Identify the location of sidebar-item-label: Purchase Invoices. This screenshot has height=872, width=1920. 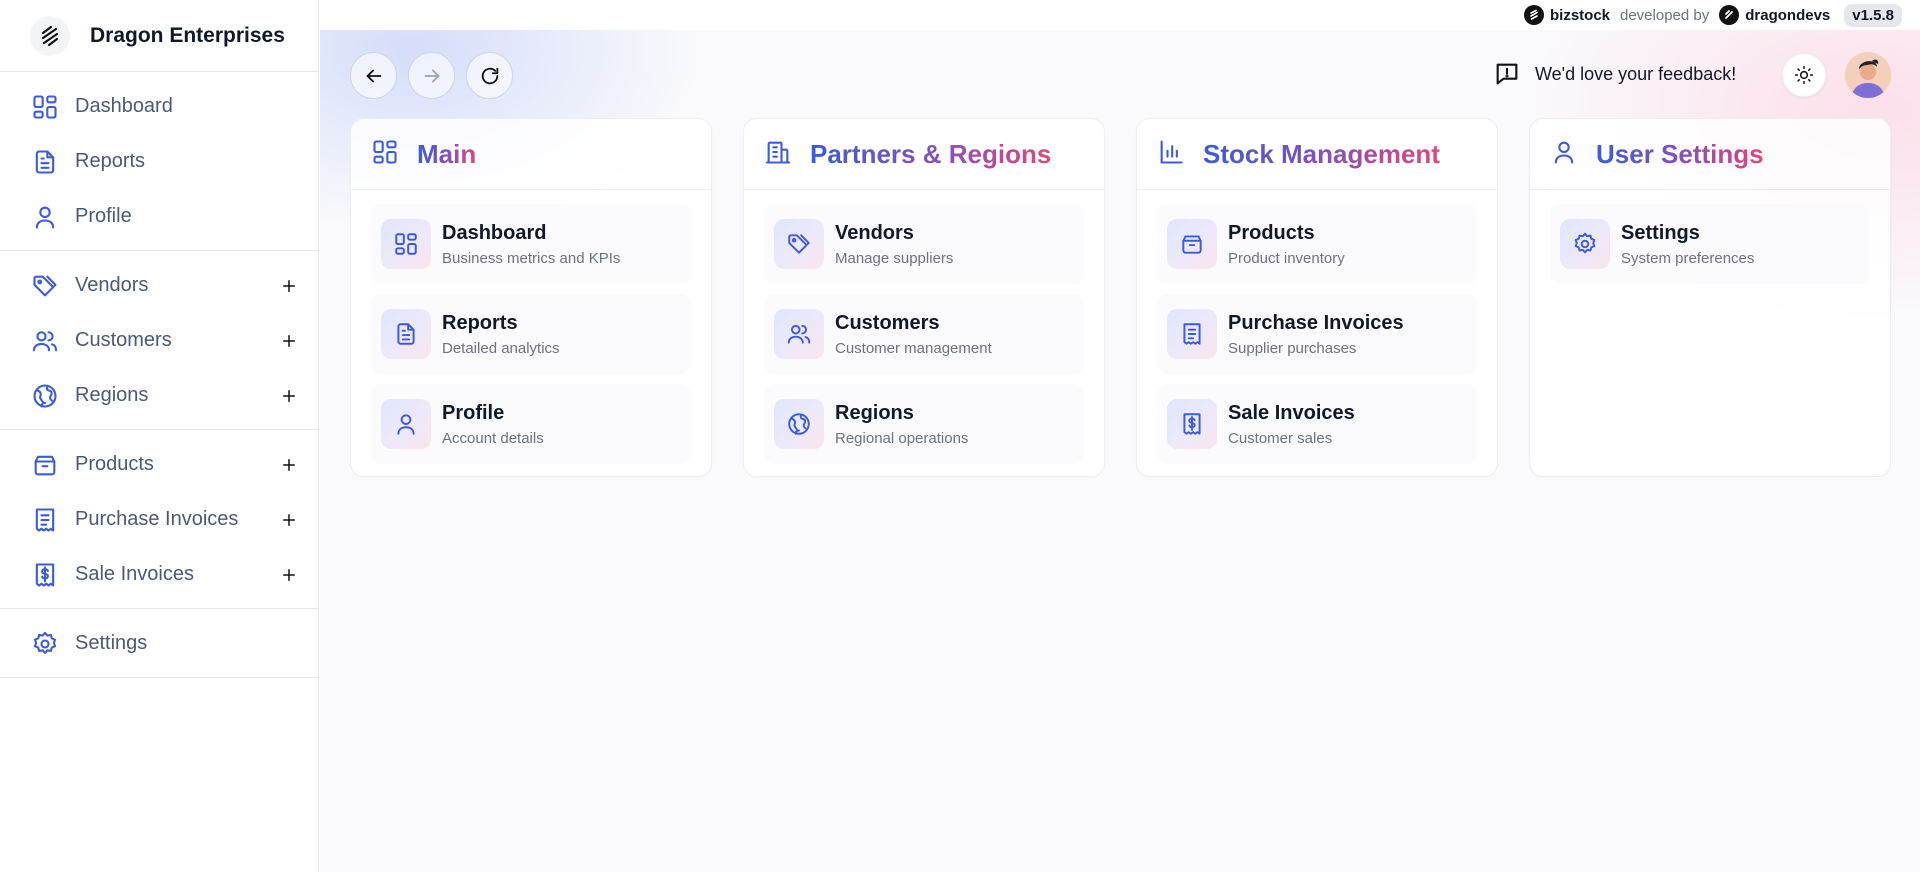
(157, 519).